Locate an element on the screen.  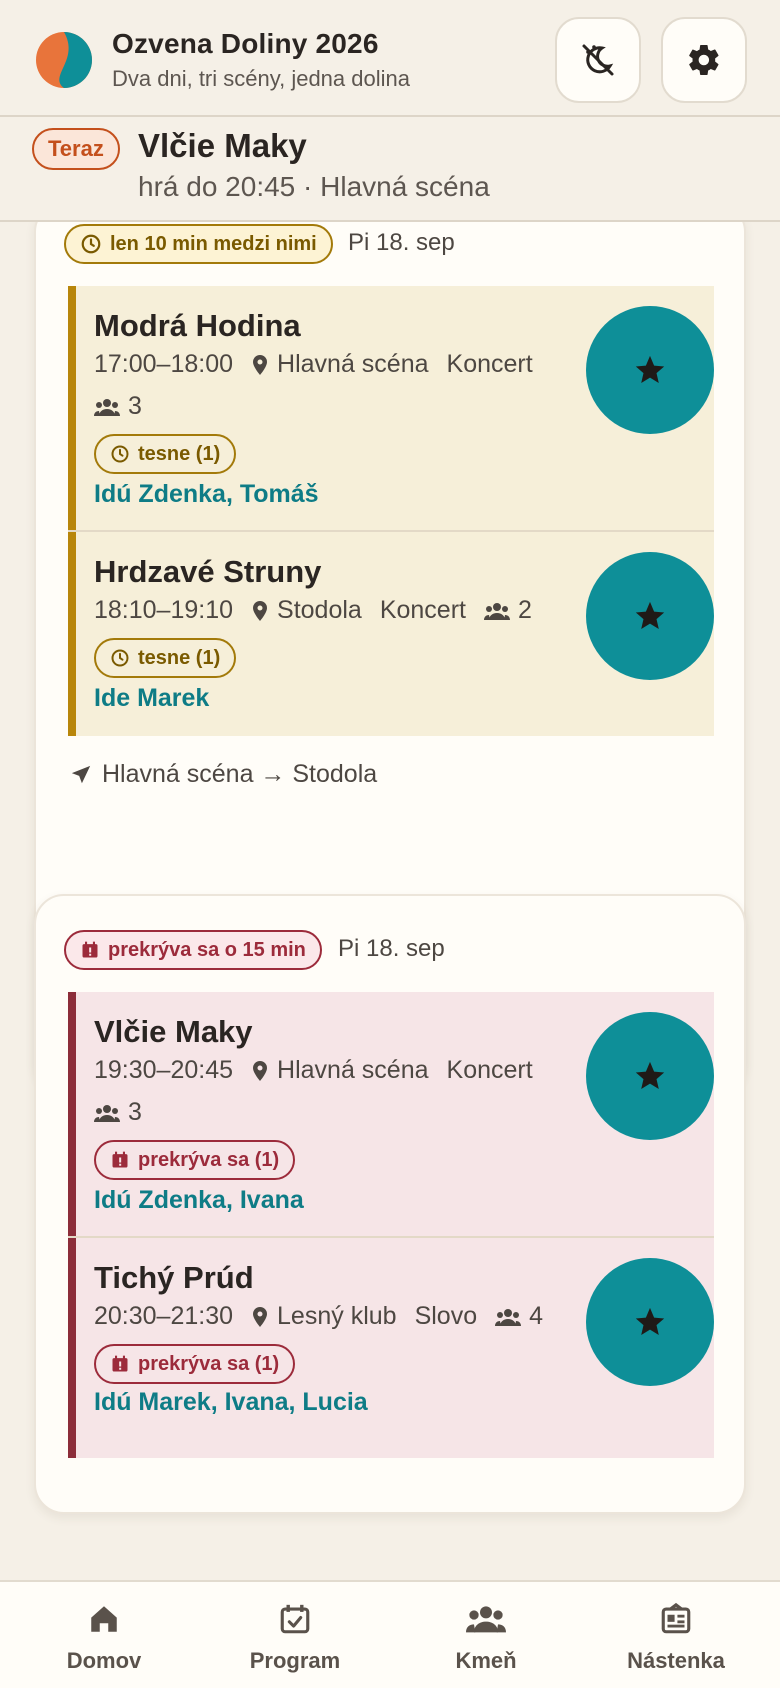
app-subtitle: Dva dni, tri scény, jedna dolina is located at coordinates (261, 78).